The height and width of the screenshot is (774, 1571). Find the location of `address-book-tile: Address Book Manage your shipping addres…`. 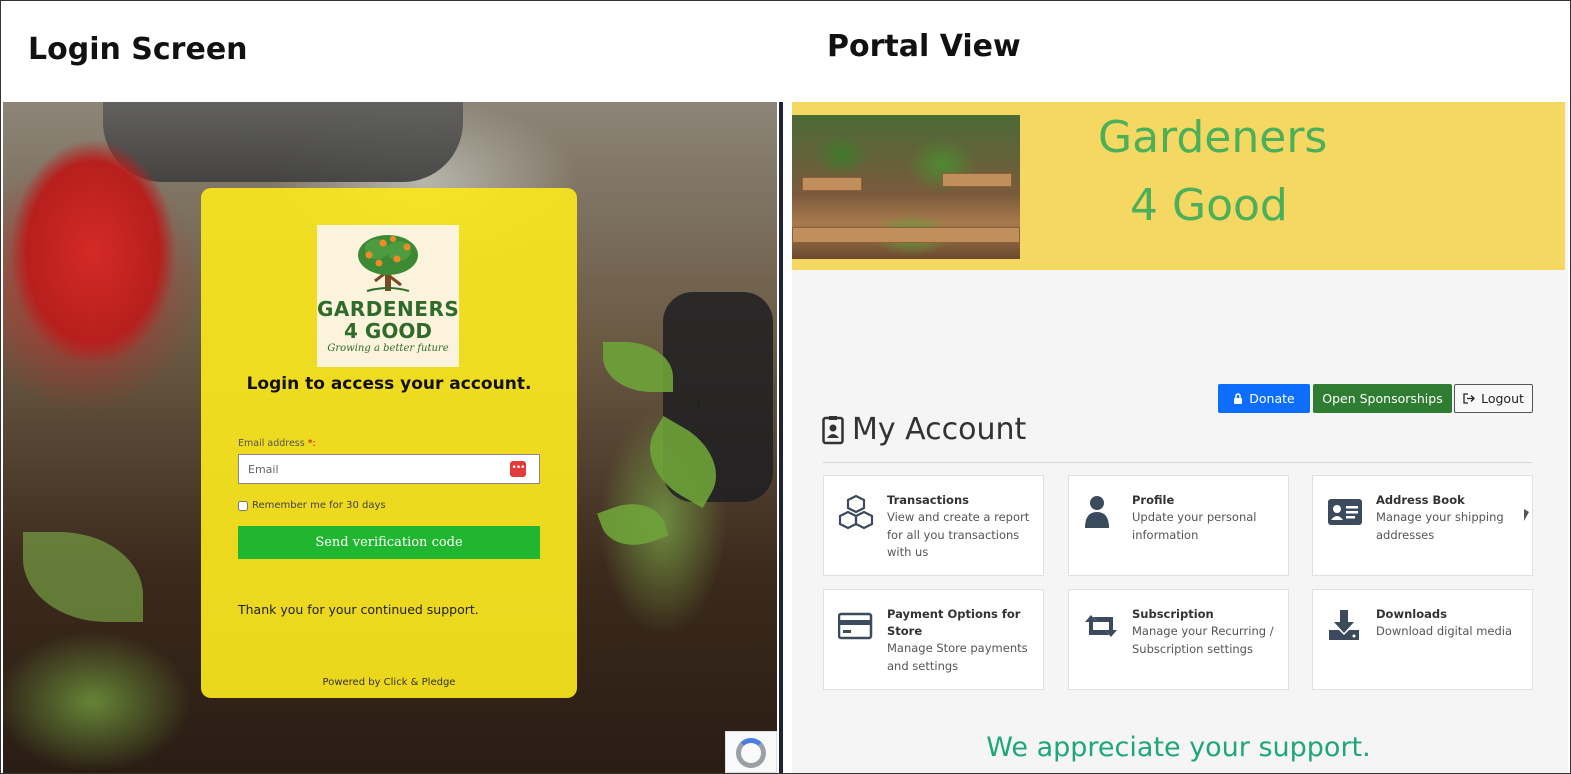

address-book-tile: Address Book Manage your shipping addres… is located at coordinates (1422, 525).